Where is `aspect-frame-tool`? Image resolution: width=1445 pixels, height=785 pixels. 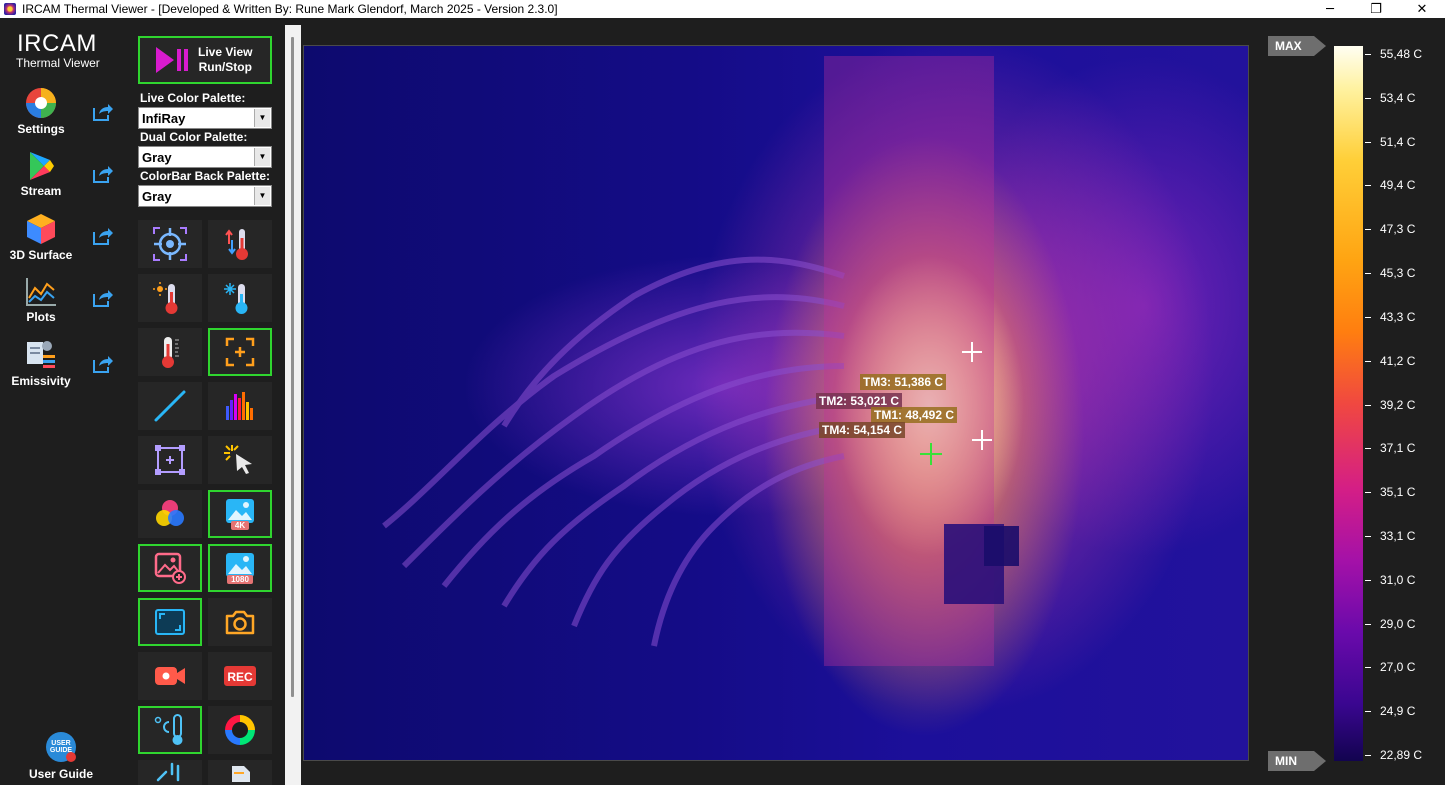 aspect-frame-tool is located at coordinates (170, 622).